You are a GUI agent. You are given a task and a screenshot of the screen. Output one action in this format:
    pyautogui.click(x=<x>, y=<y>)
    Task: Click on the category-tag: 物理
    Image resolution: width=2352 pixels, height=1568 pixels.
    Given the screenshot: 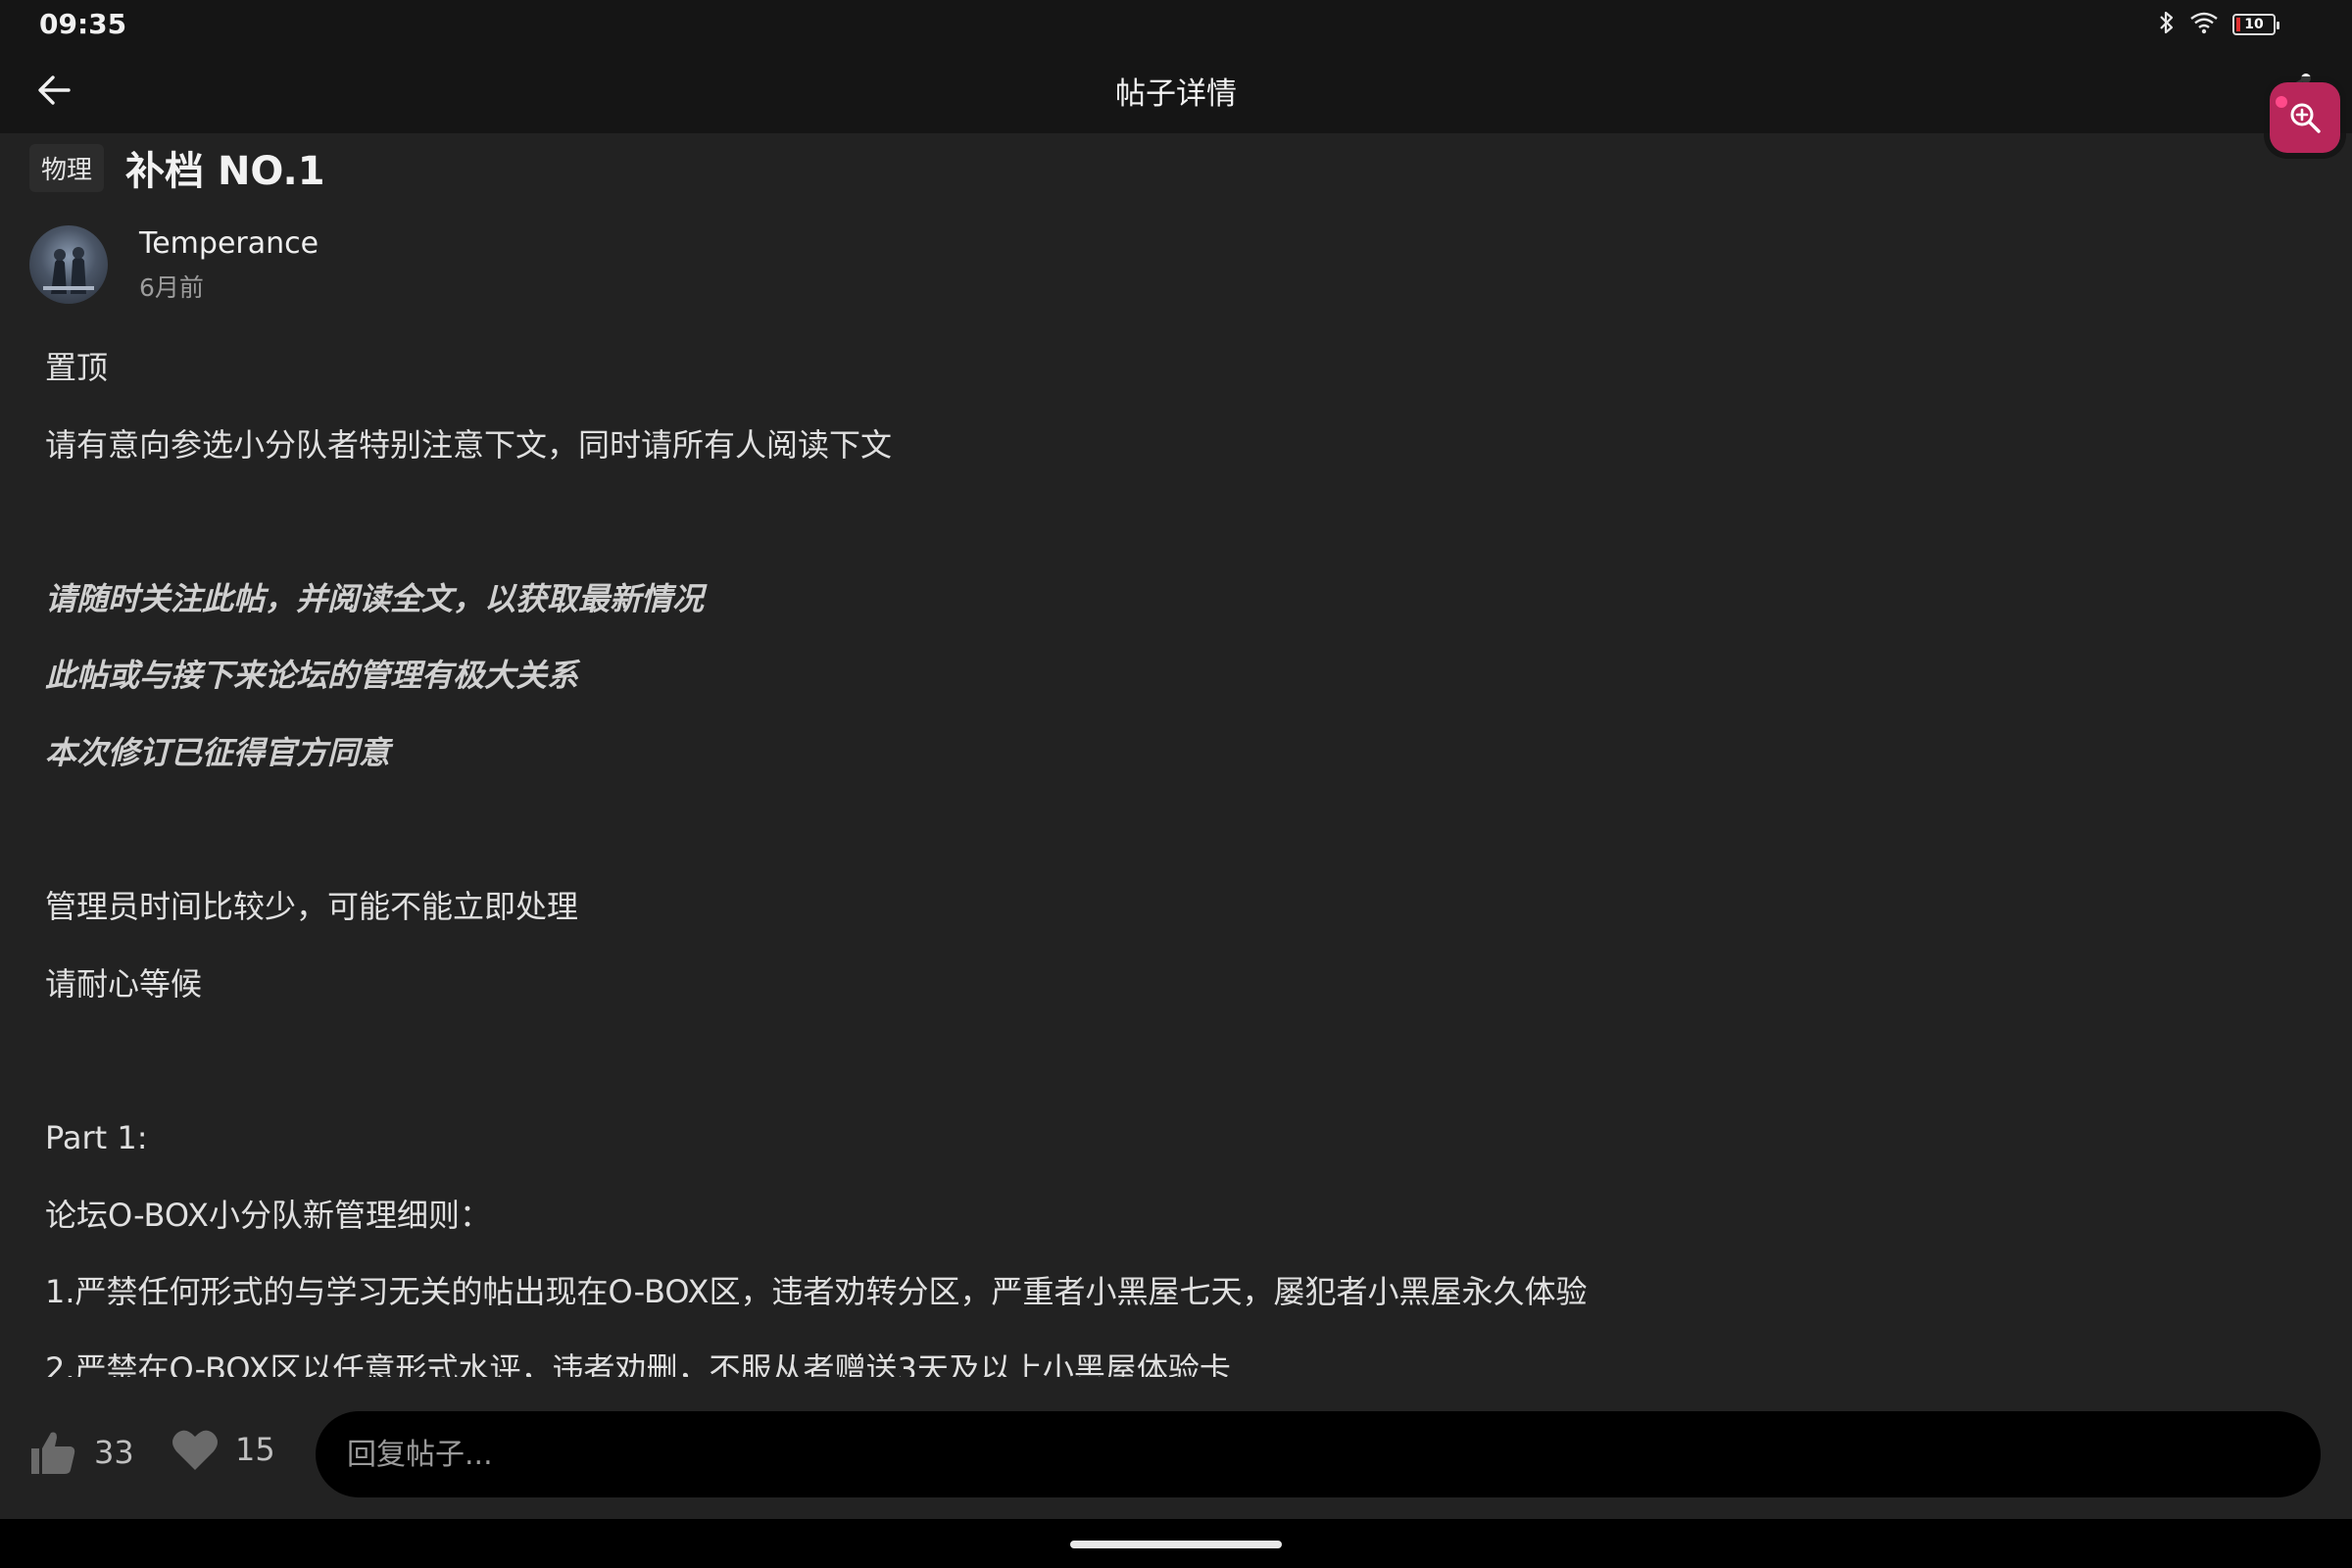 What is the action you would take?
    pyautogui.click(x=67, y=167)
    